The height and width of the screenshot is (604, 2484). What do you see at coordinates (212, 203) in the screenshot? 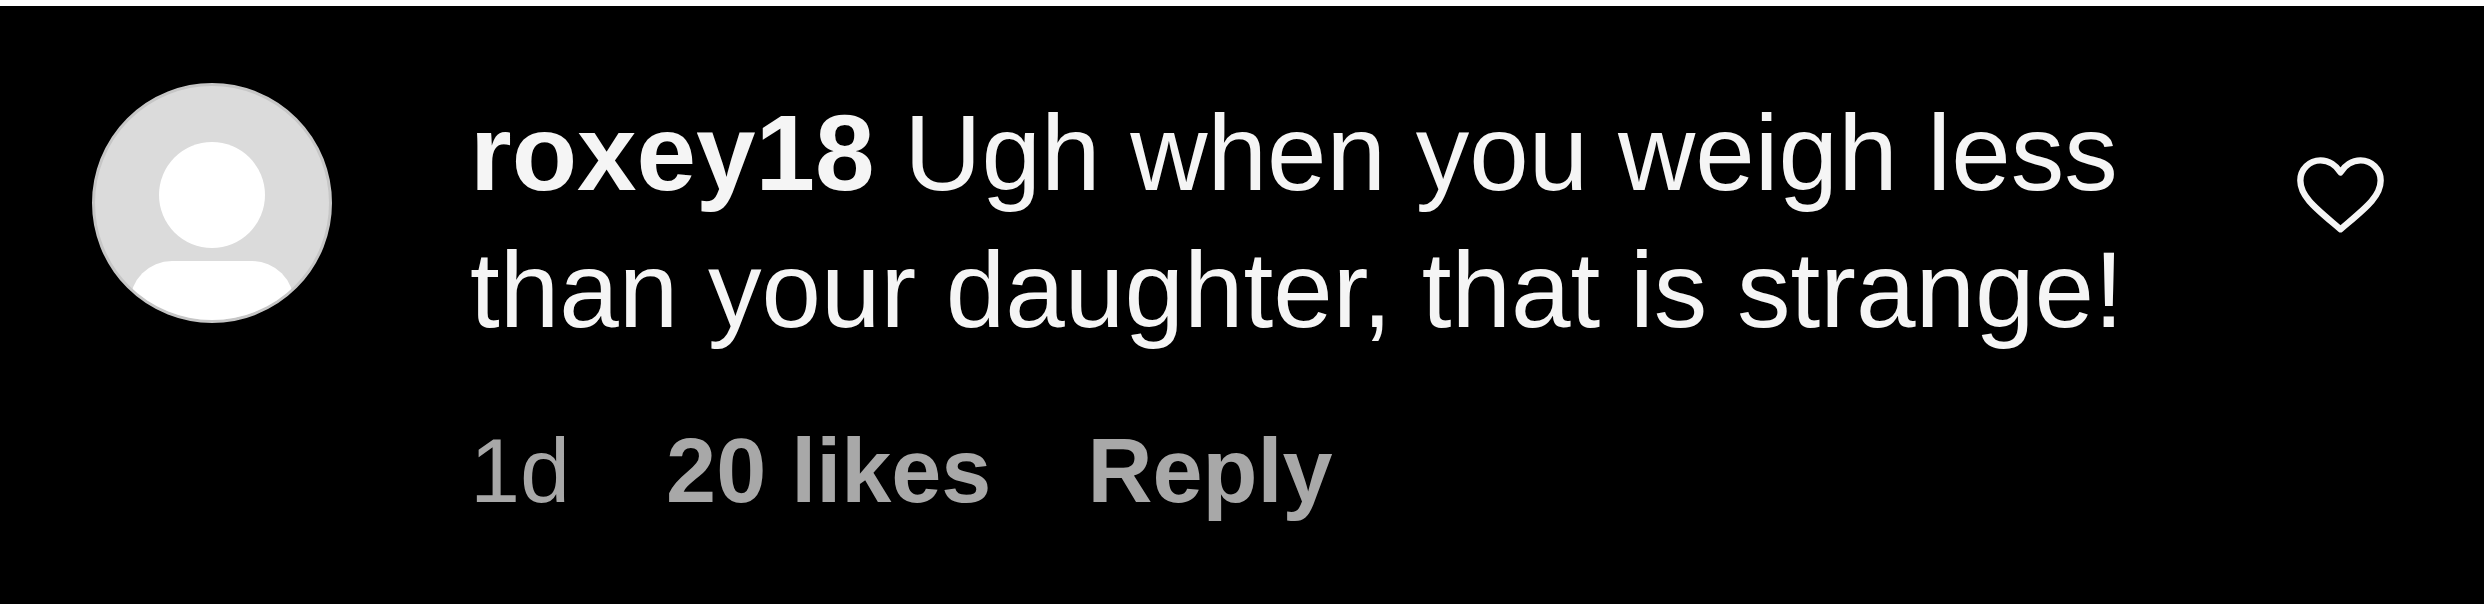
I see `avatar-icon` at bounding box center [212, 203].